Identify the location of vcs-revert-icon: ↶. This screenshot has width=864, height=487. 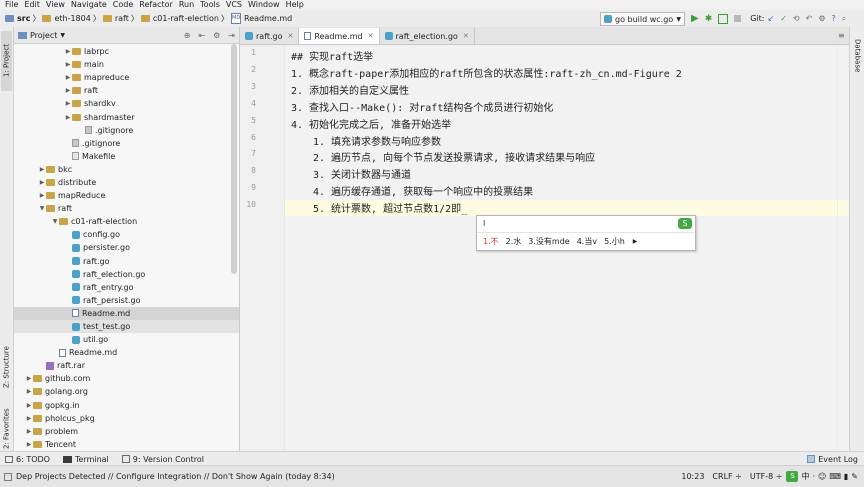
(809, 18).